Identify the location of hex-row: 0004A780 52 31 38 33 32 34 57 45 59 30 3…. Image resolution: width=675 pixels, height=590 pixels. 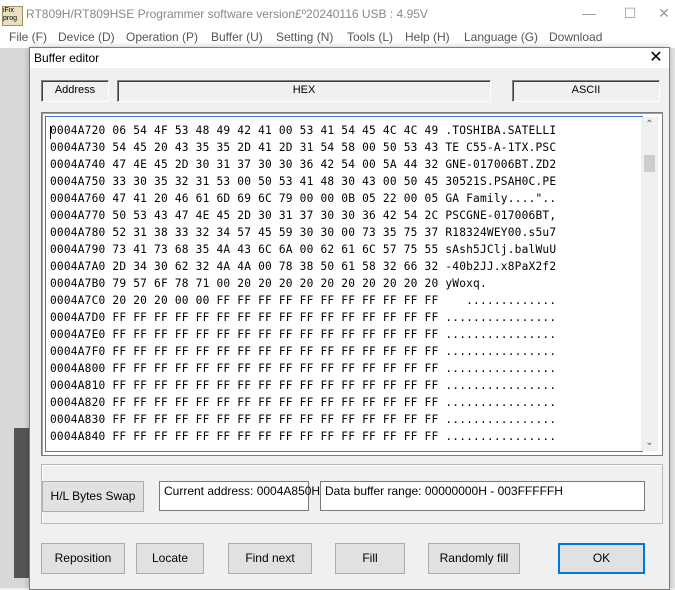
(303, 232).